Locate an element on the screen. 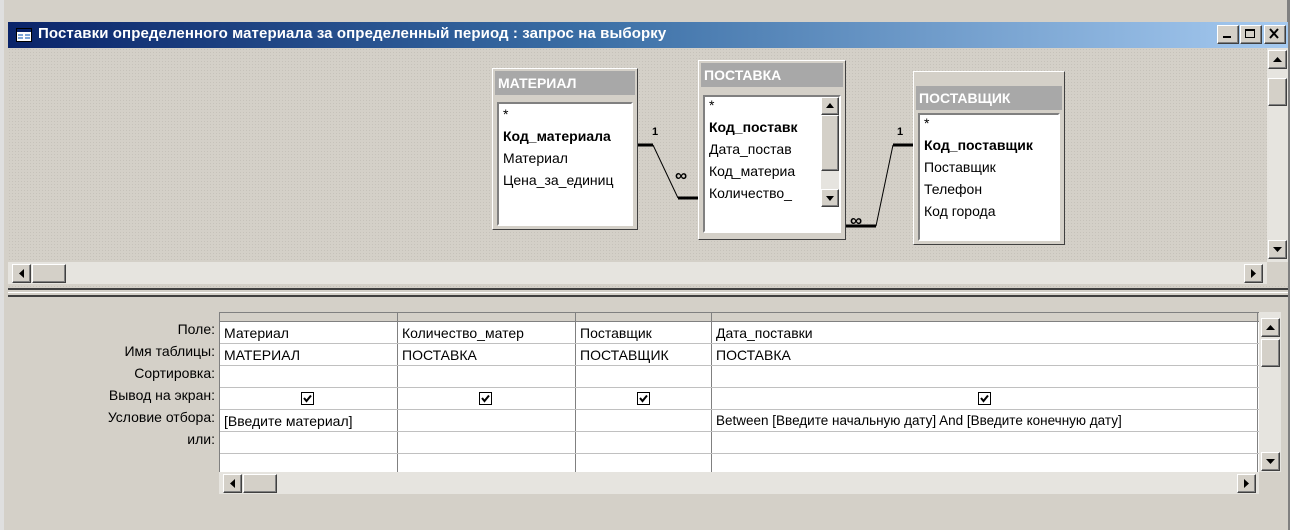  field-item: Телефон is located at coordinates (953, 189).